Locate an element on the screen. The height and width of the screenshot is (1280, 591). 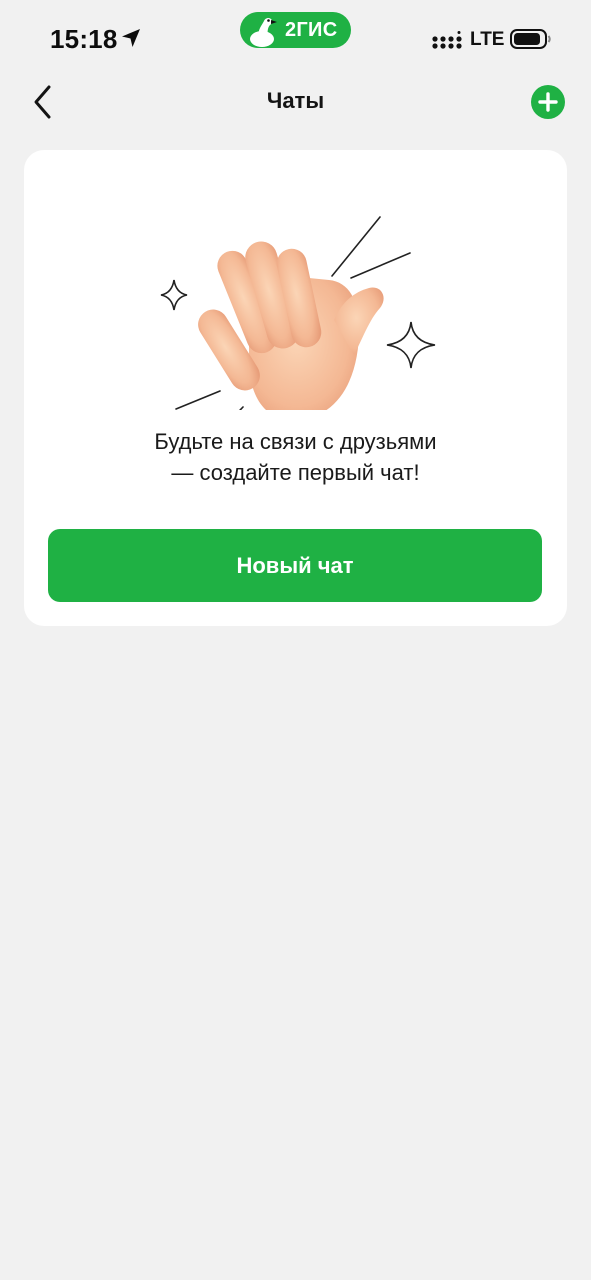
empty-state-line-2: — создайте первый чат! is located at coordinates (295, 472).